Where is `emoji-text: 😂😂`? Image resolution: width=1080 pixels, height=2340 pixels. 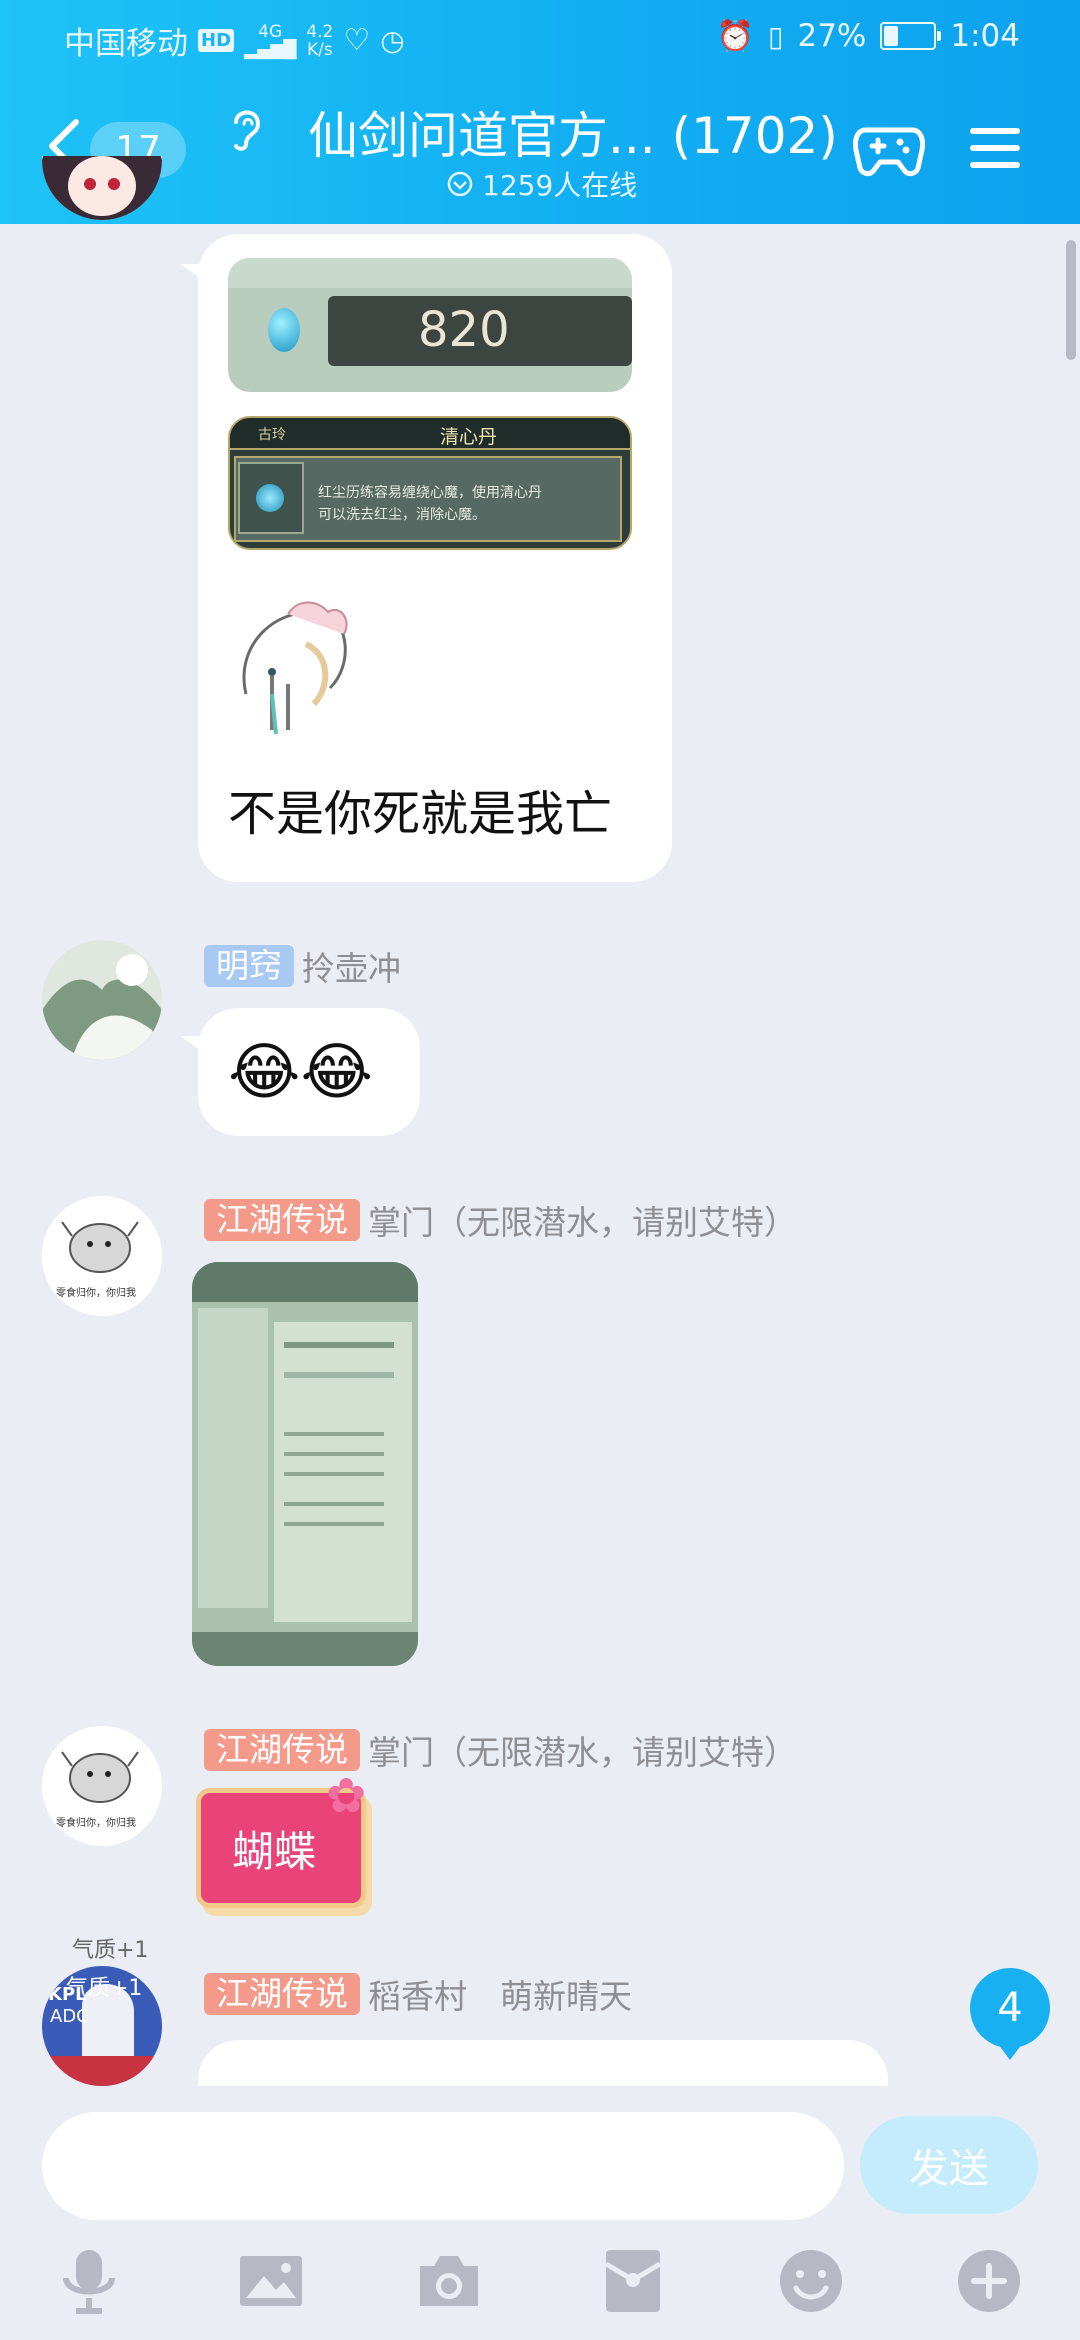 emoji-text: 😂😂 is located at coordinates (300, 1071).